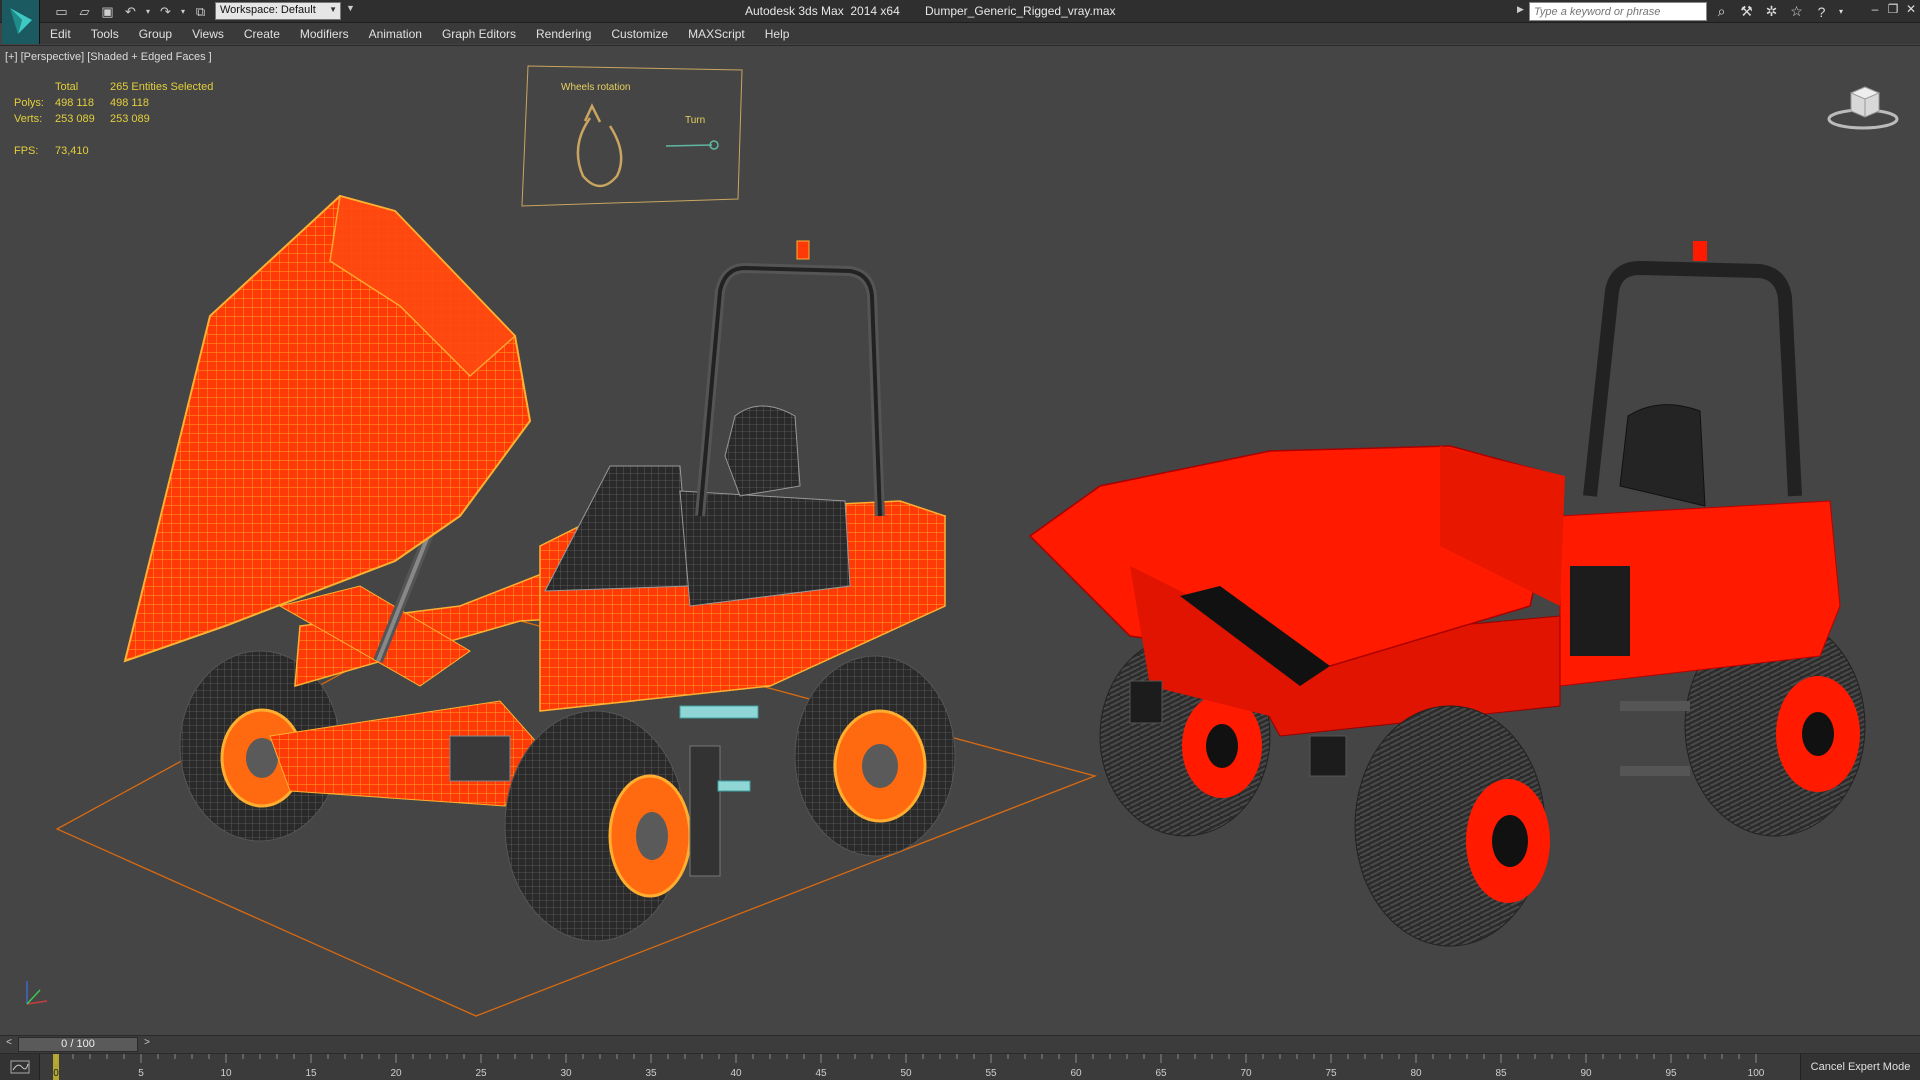  Describe the element at coordinates (208, 34) in the screenshot. I see `menu-views: Views` at that location.